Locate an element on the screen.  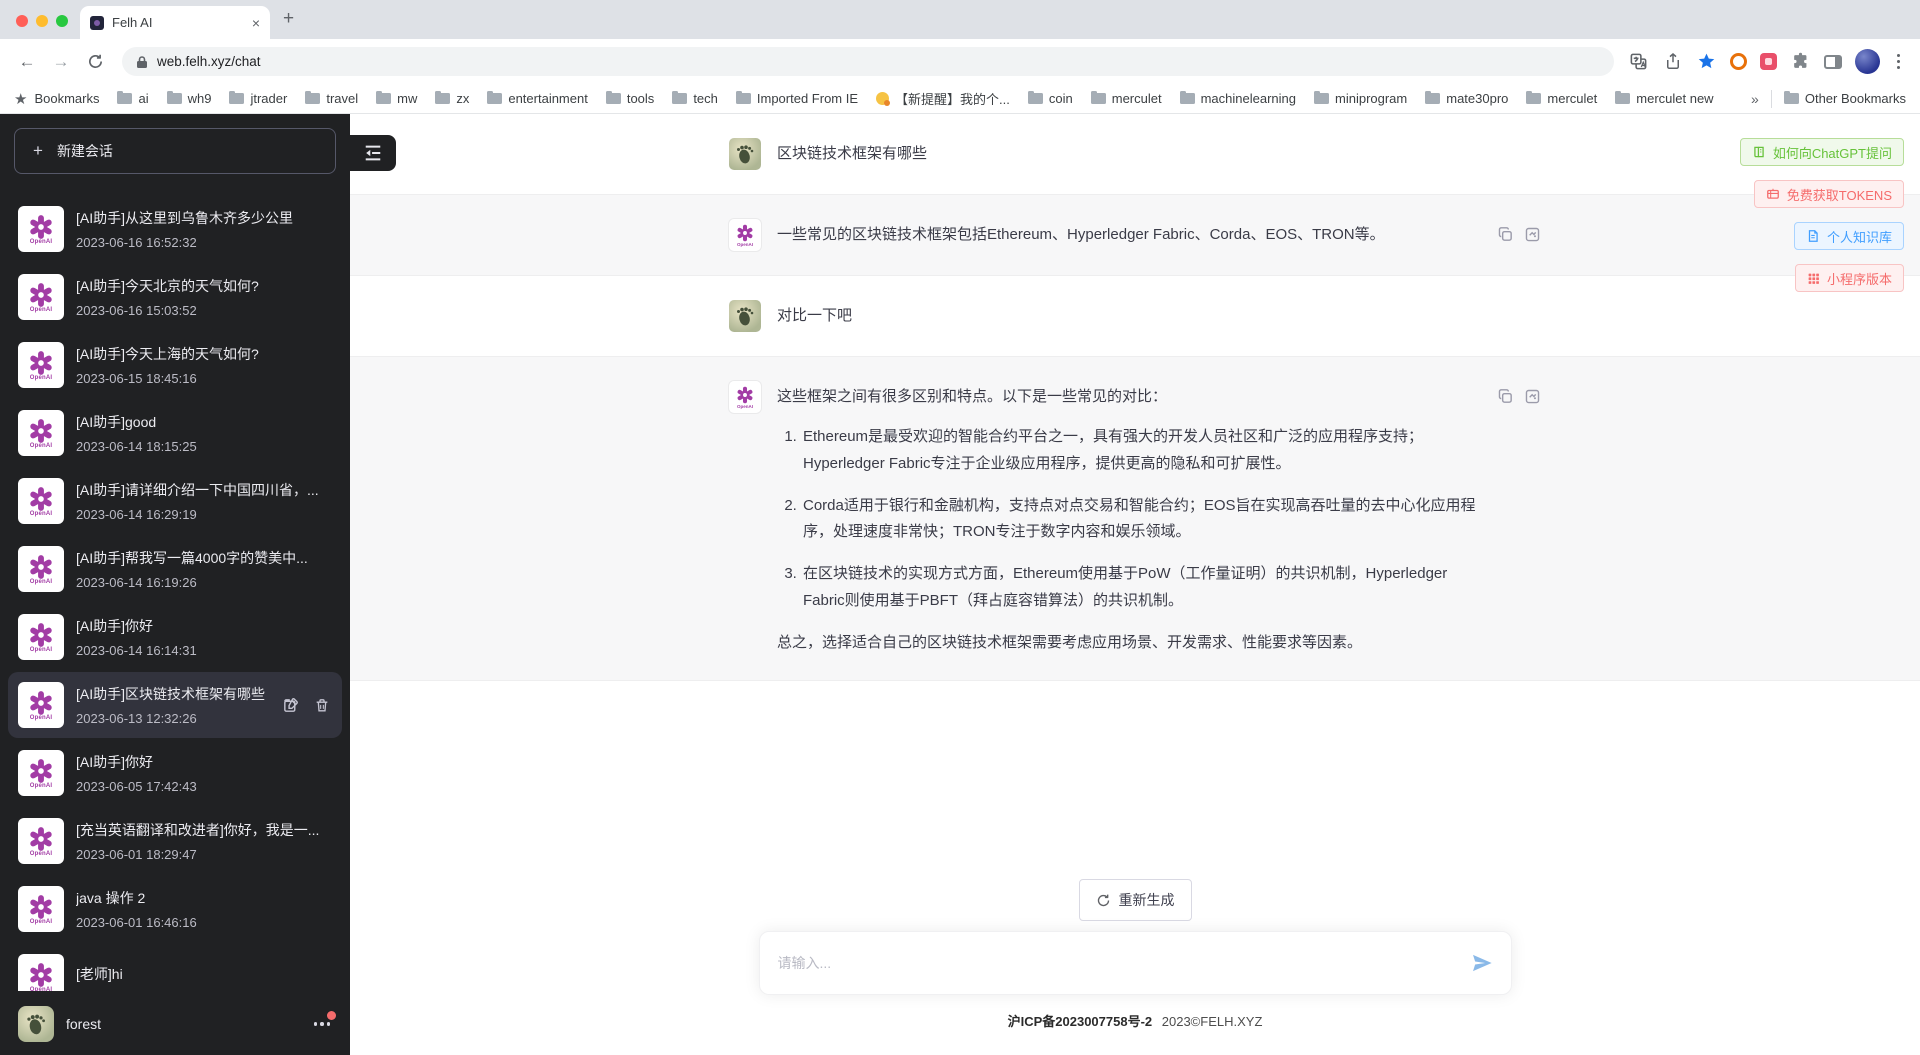
profile-avatar is located at coordinates (1867, 61).